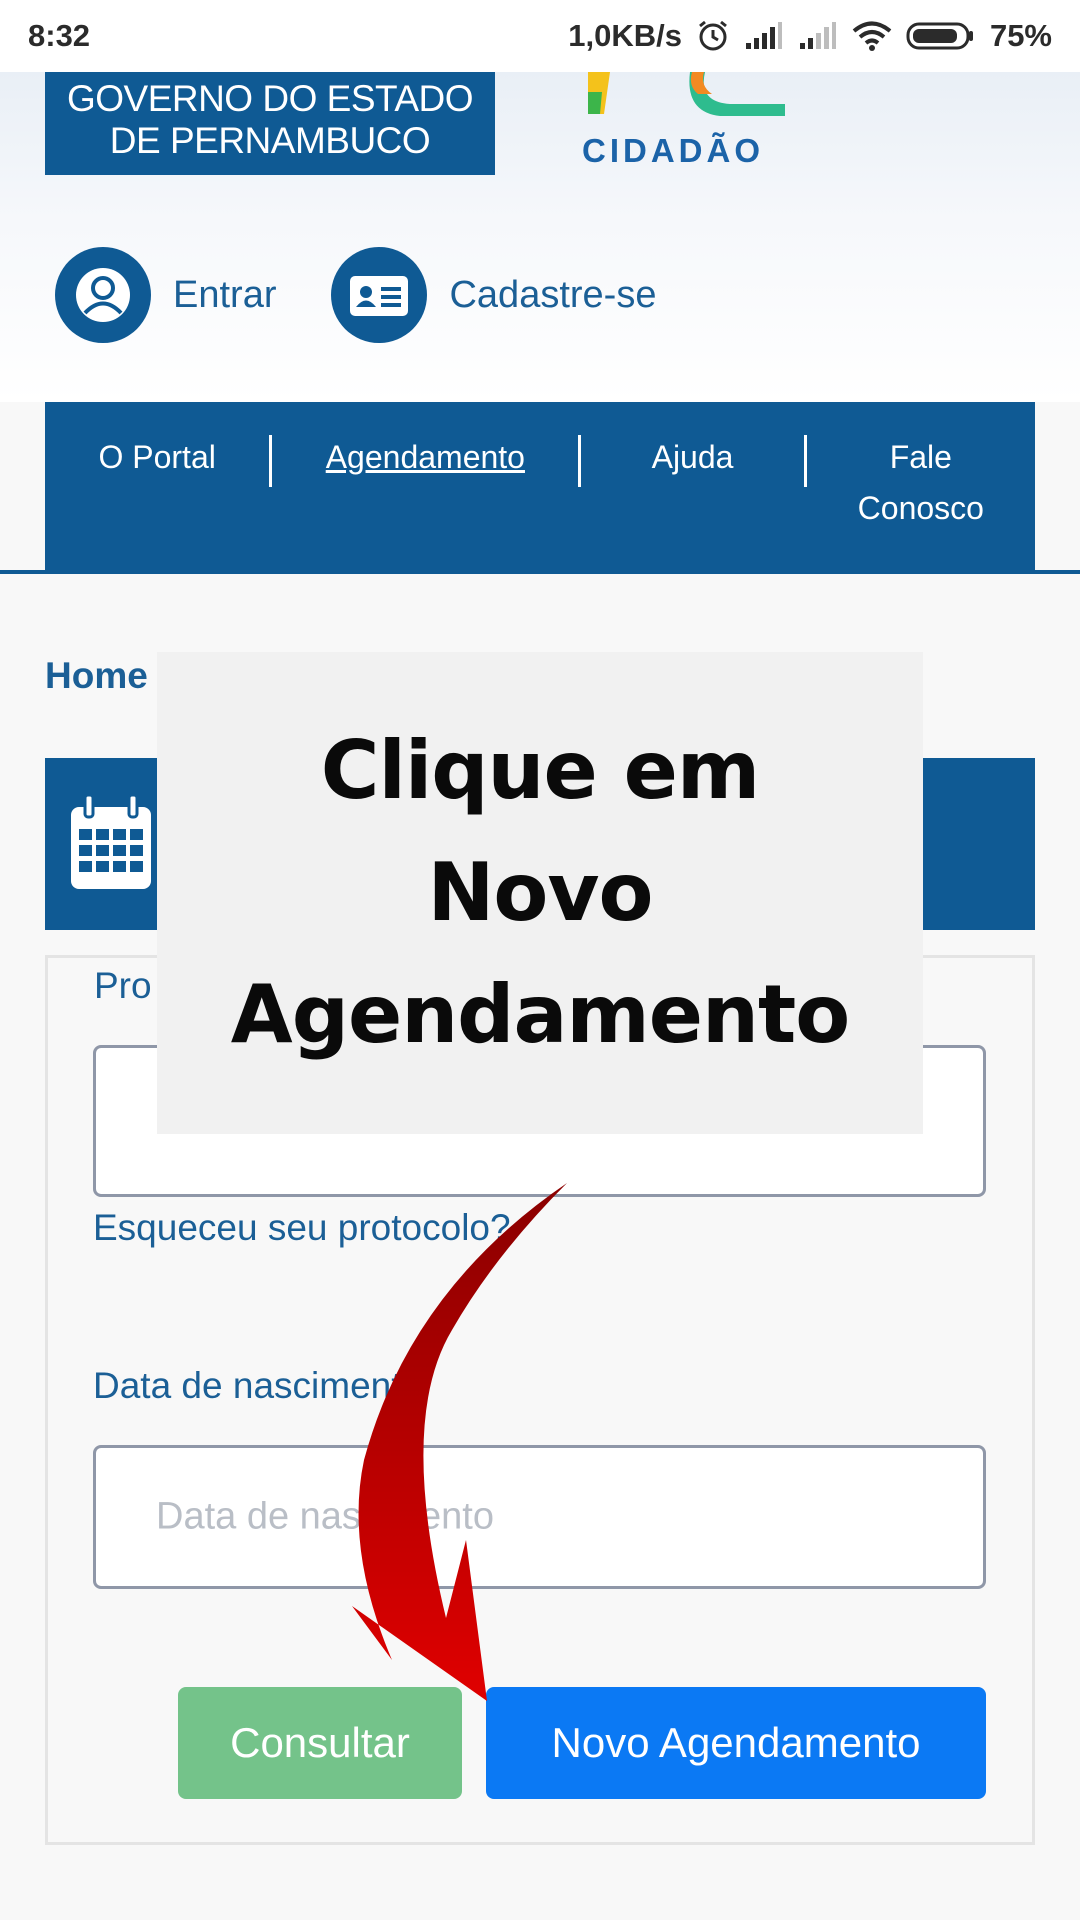  I want to click on instruction-line2: Novo, so click(540, 892).